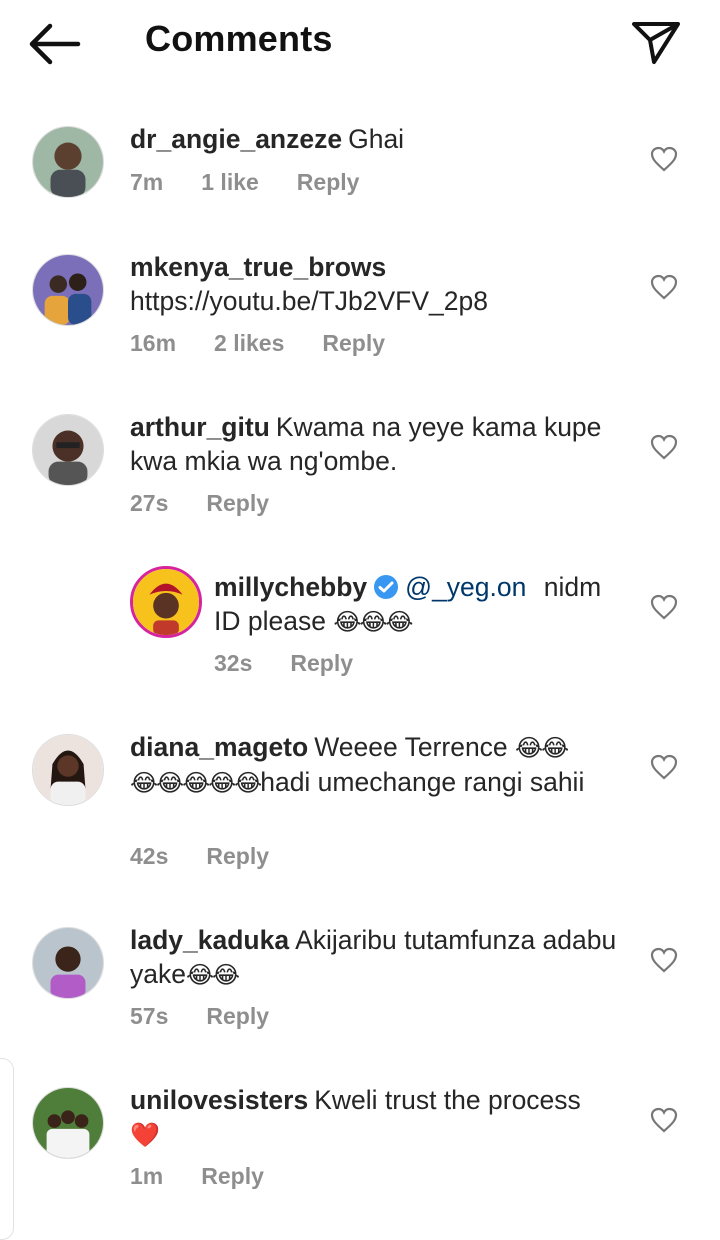  I want to click on arrow-left-icon, so click(55, 44).